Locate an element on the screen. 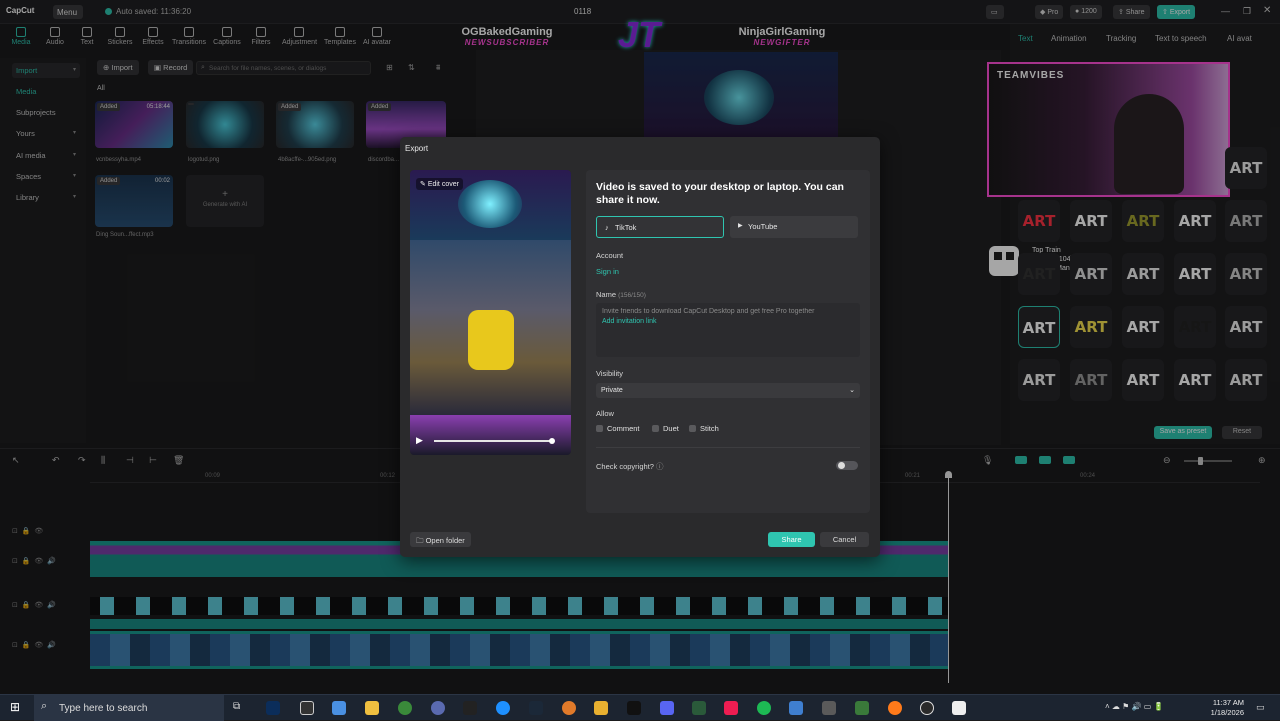  files-icon is located at coordinates (601, 708).